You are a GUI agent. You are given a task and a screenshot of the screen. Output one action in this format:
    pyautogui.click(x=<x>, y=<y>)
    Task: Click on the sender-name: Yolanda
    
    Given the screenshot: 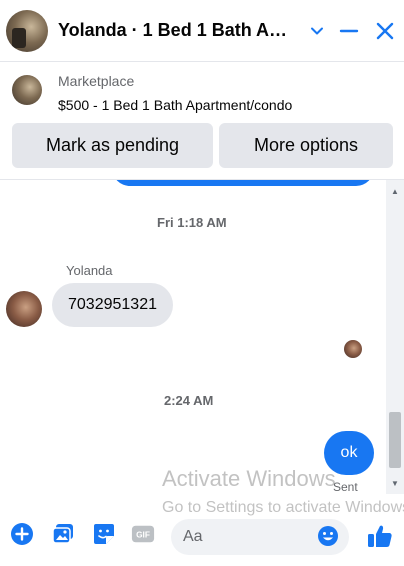 What is the action you would take?
    pyautogui.click(x=89, y=270)
    